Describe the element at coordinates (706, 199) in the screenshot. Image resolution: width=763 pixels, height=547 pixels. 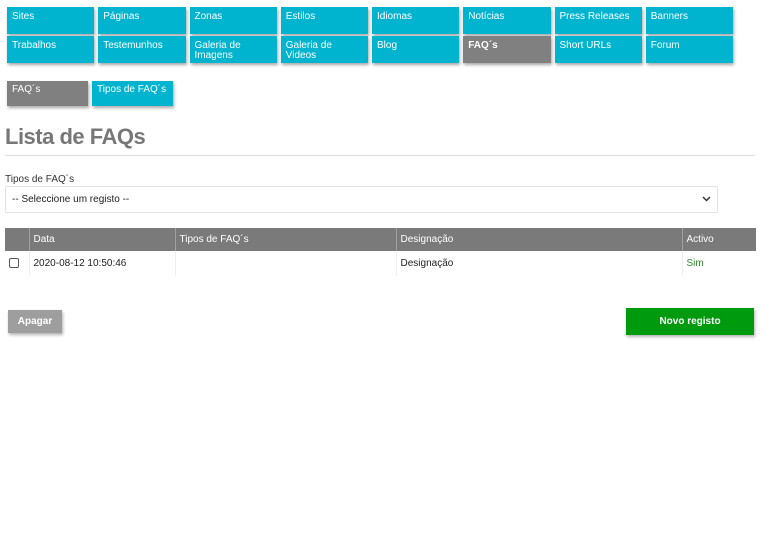
I see `chevron-down-icon` at that location.